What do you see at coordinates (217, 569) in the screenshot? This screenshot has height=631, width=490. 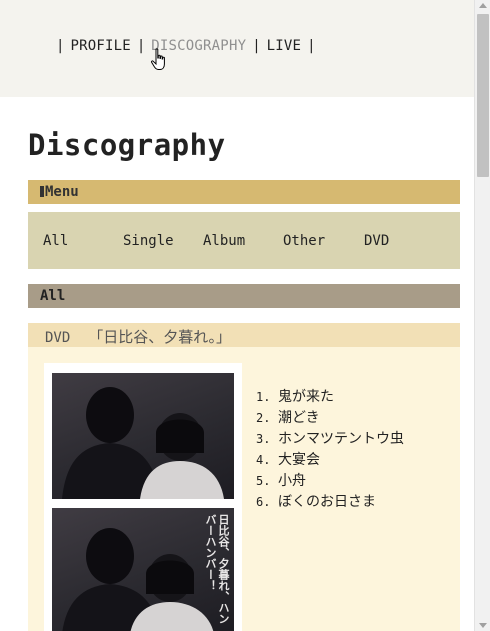 I see `cover-title-text: 日比谷、夕暮れ、ハンバーハンバー！` at bounding box center [217, 569].